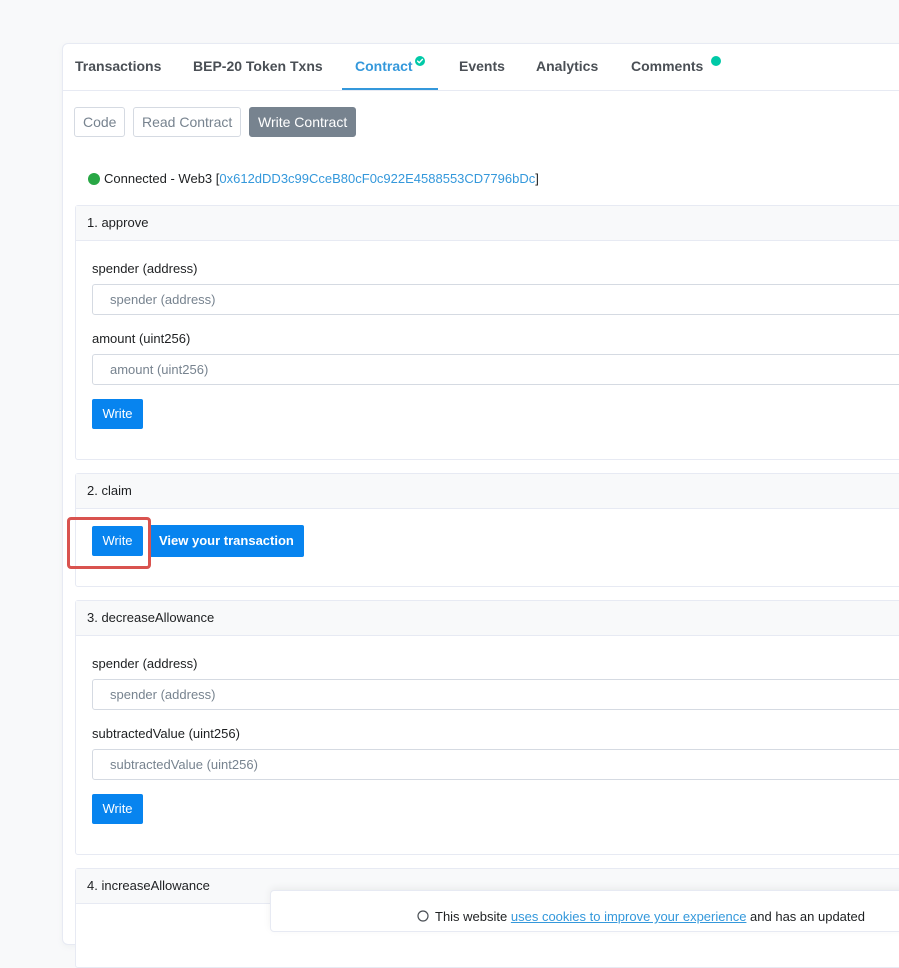 The image size is (899, 968). Describe the element at coordinates (117, 541) in the screenshot. I see `claim-write-button: Write` at that location.